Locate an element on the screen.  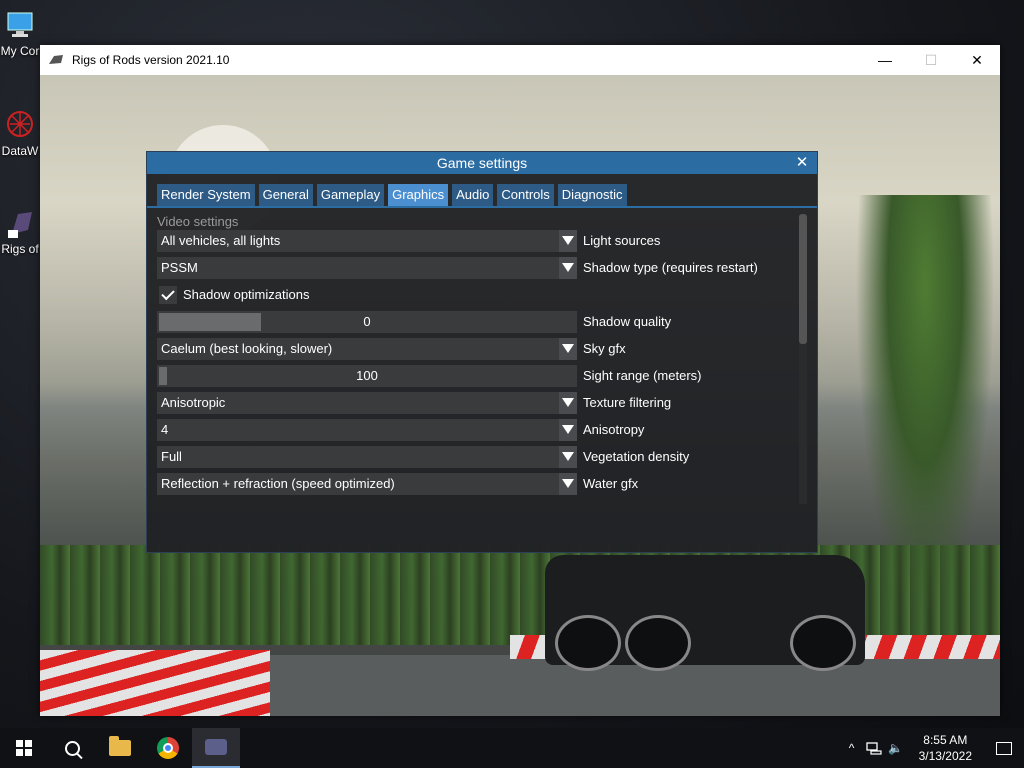
window-title: Rigs of Rods version 2021.10 is located at coordinates (151, 60).